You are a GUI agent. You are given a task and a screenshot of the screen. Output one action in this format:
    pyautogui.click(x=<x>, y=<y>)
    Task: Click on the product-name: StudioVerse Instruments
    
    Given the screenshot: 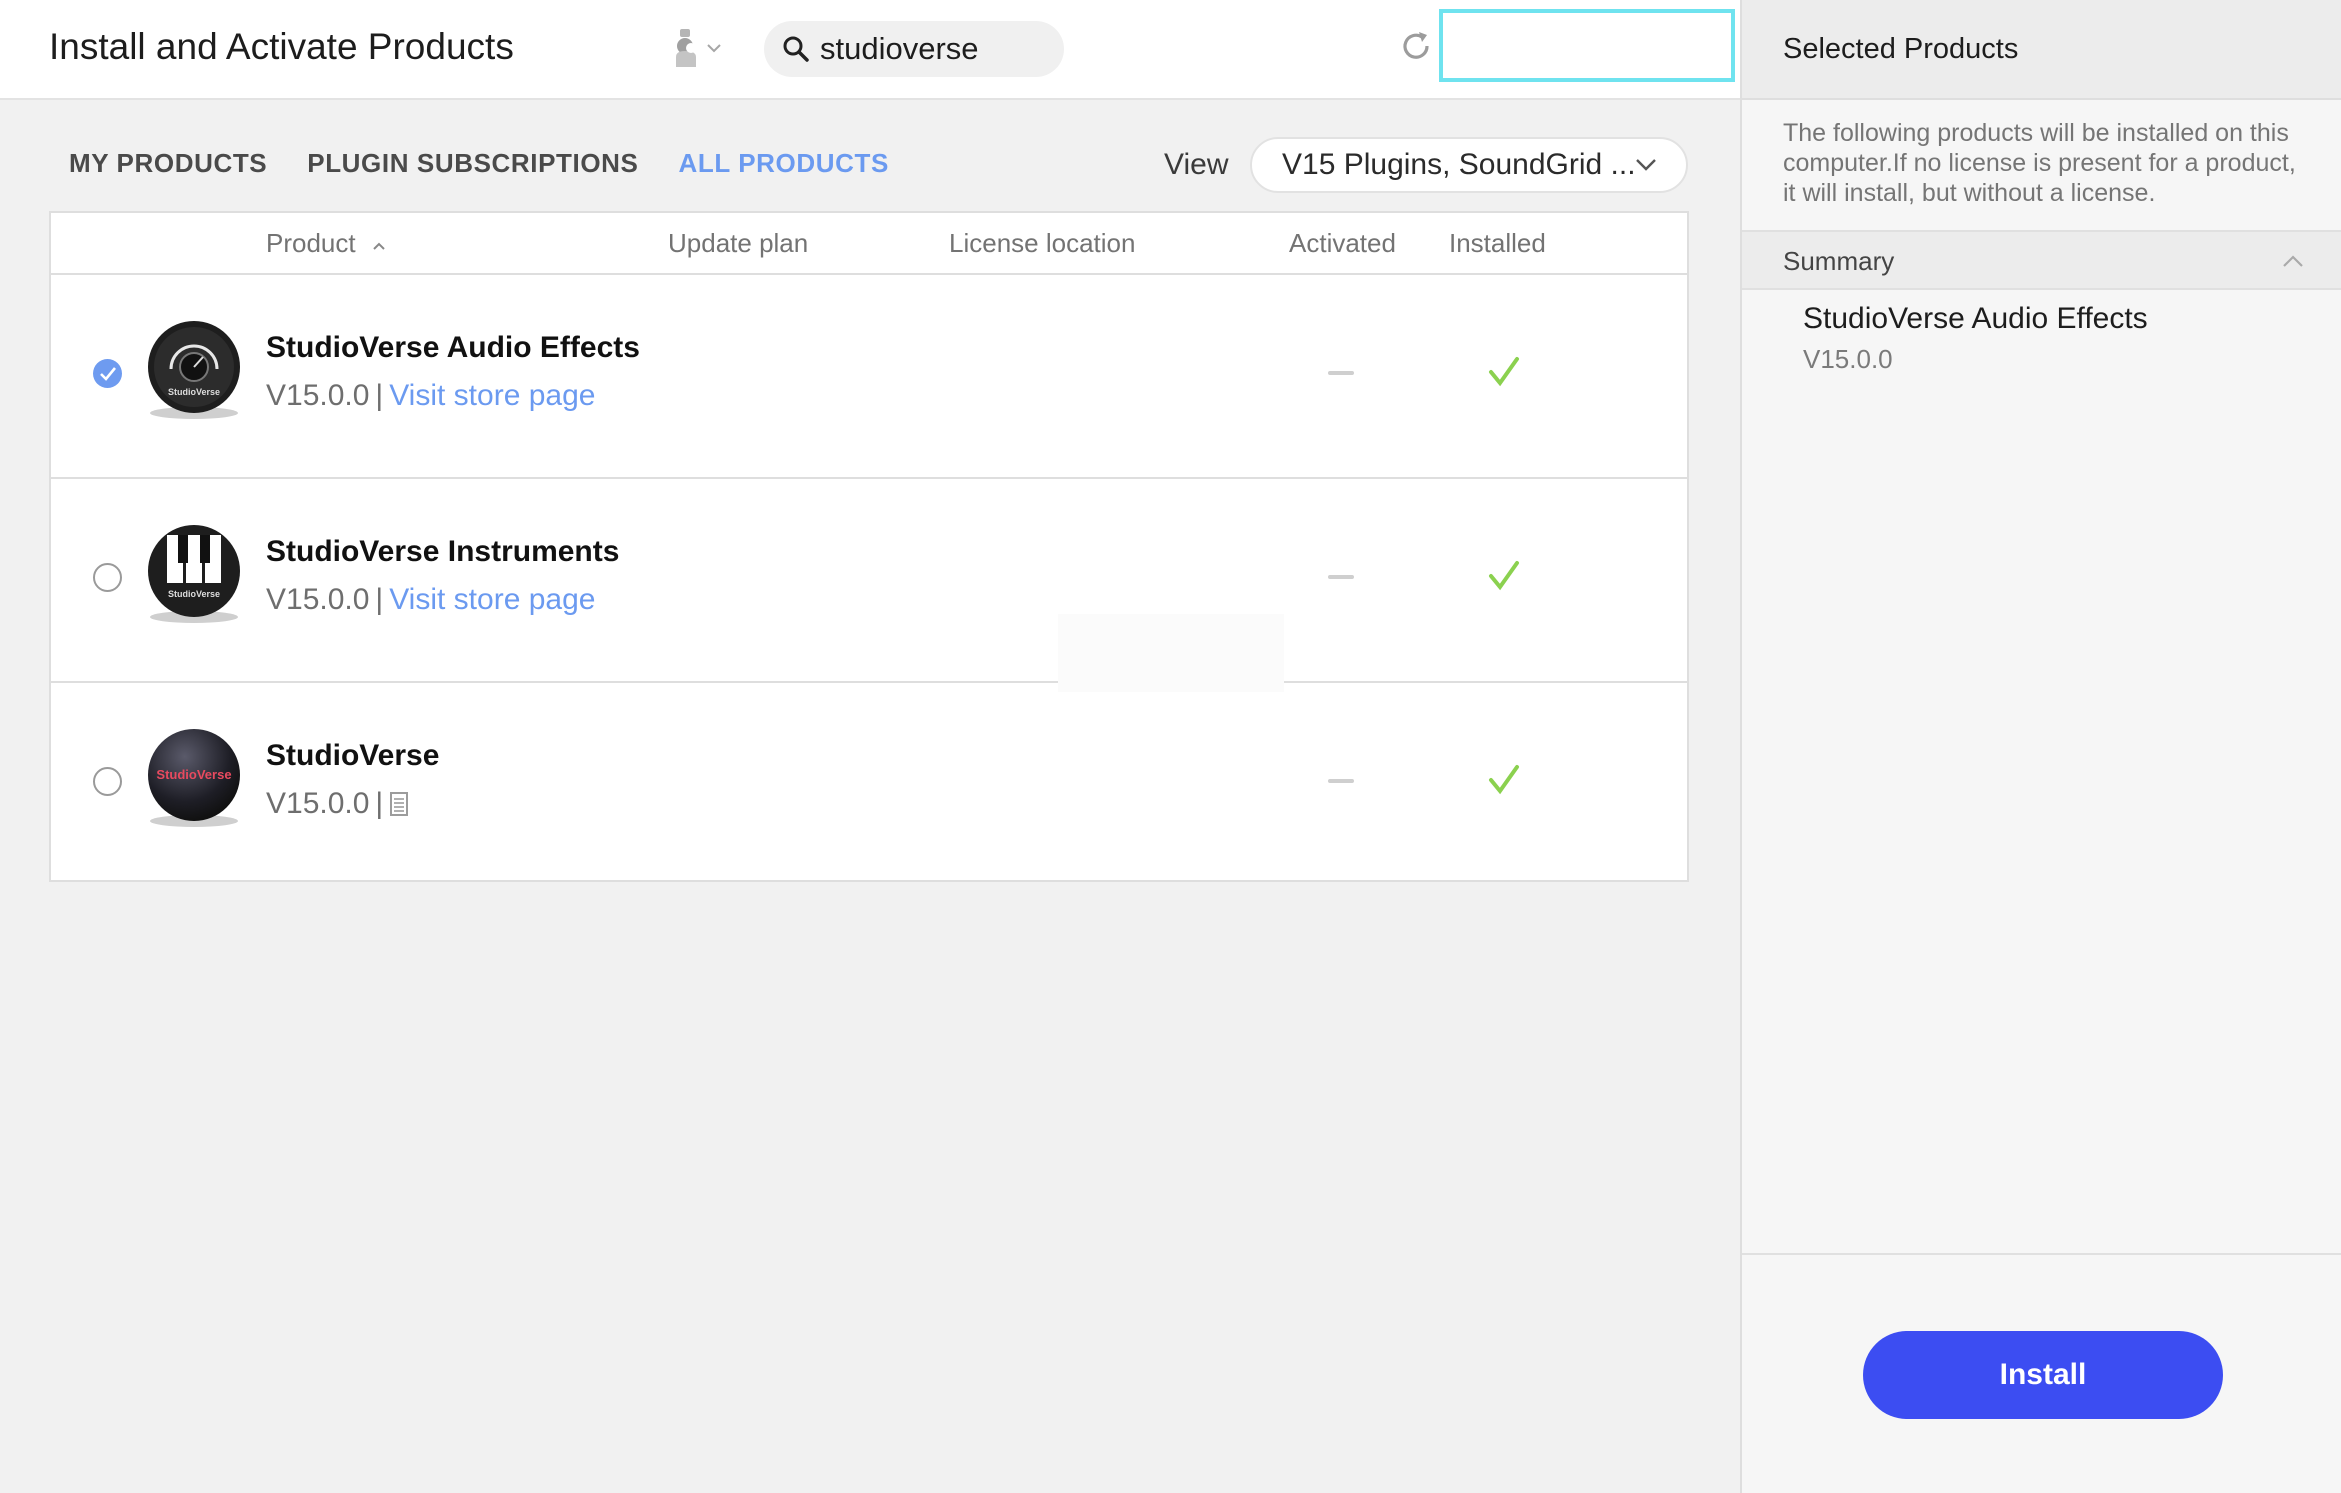 What is the action you would take?
    pyautogui.click(x=443, y=551)
    